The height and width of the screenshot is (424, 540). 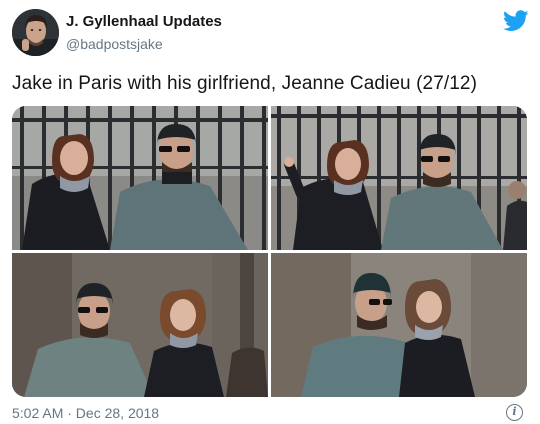 I want to click on avatar, so click(x=35, y=32).